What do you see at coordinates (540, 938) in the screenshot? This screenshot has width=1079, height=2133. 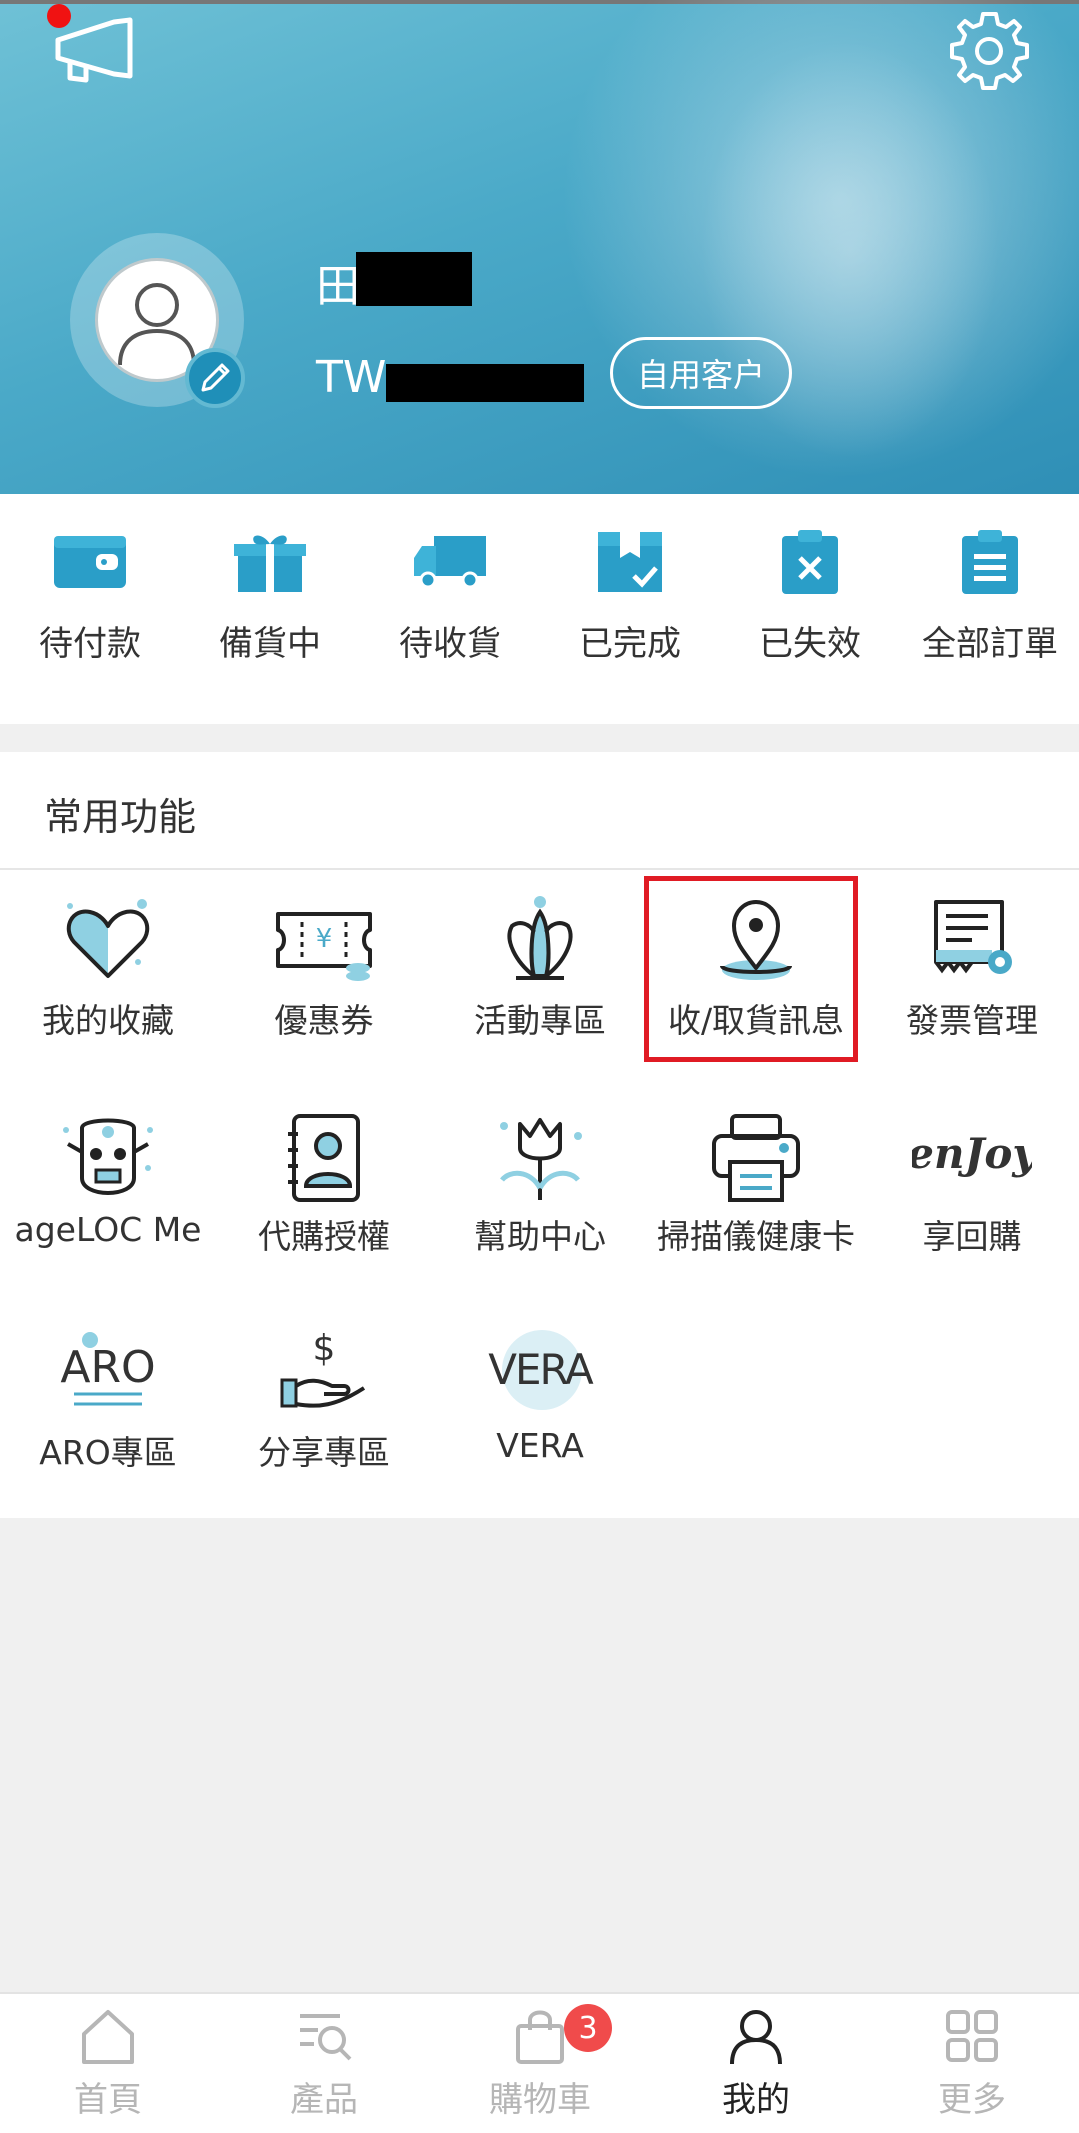 I see `crown-icon` at bounding box center [540, 938].